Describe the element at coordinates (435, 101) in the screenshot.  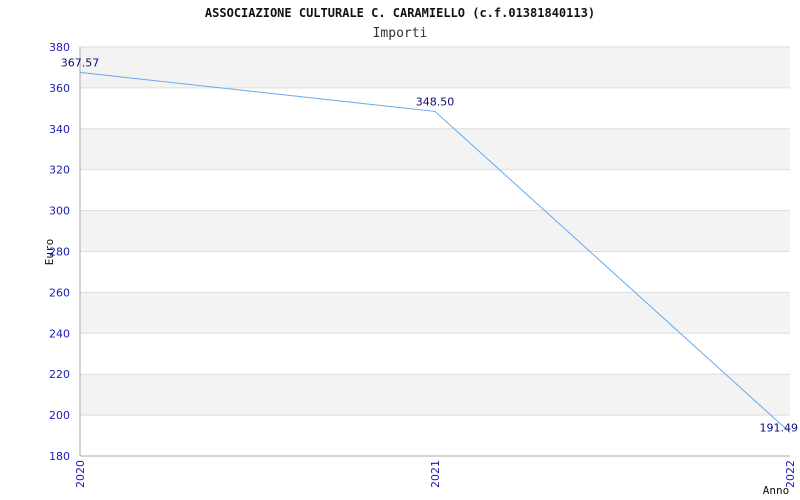
I see `data-label: 348.50` at that location.